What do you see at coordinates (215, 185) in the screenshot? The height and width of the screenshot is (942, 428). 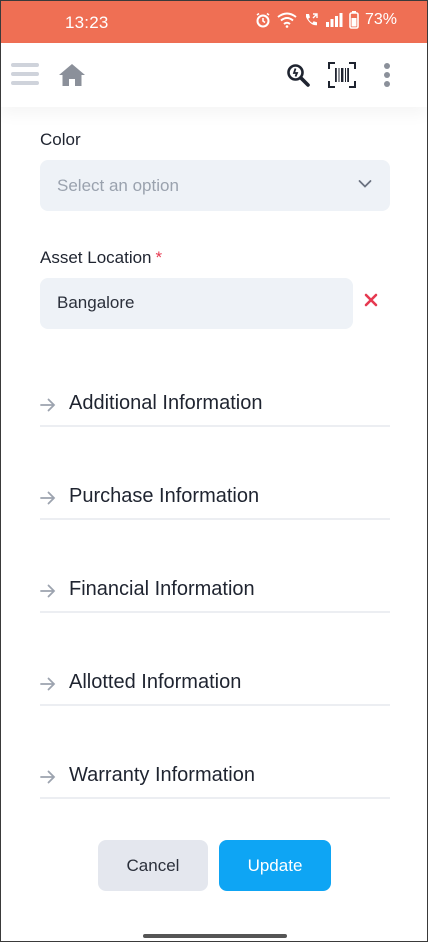 I see `color-select: Select an option` at bounding box center [215, 185].